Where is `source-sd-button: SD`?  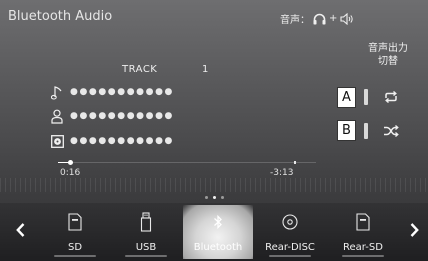
source-sd-button: SD is located at coordinates (75, 232).